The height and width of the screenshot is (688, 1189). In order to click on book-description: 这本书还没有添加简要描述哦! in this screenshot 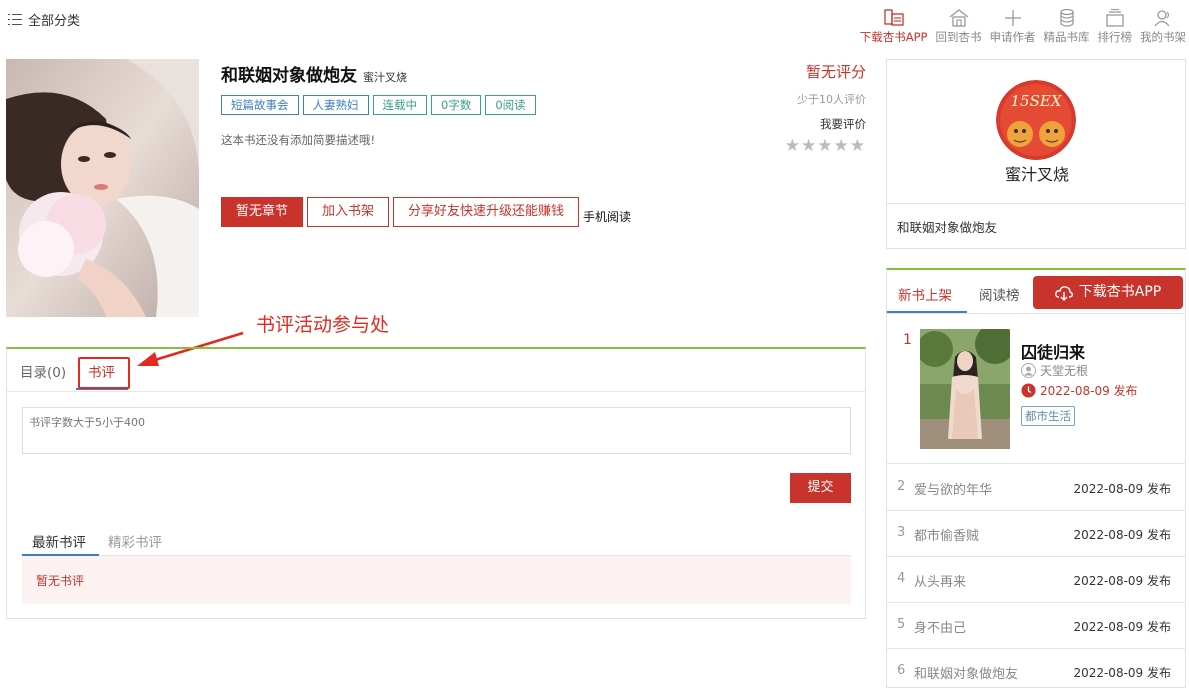, I will do `click(298, 140)`.